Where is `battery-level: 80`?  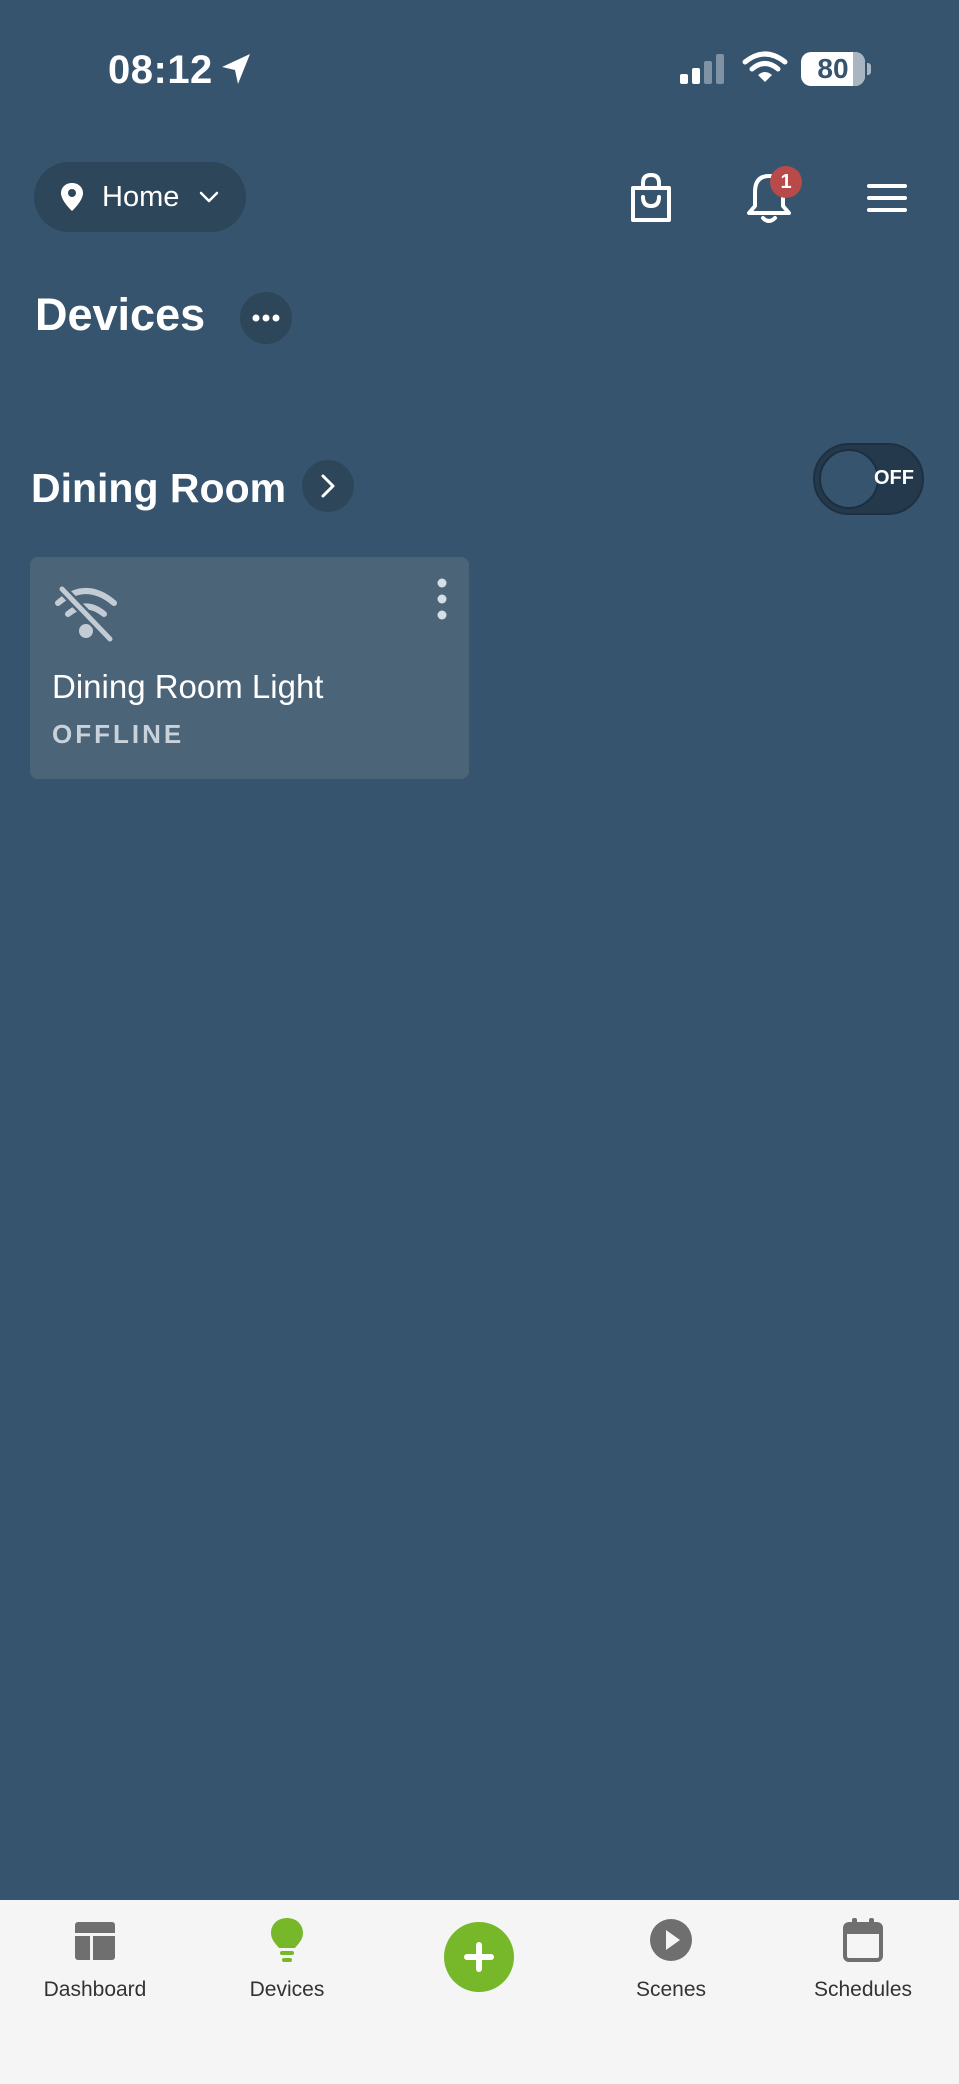
battery-level: 80 is located at coordinates (833, 68).